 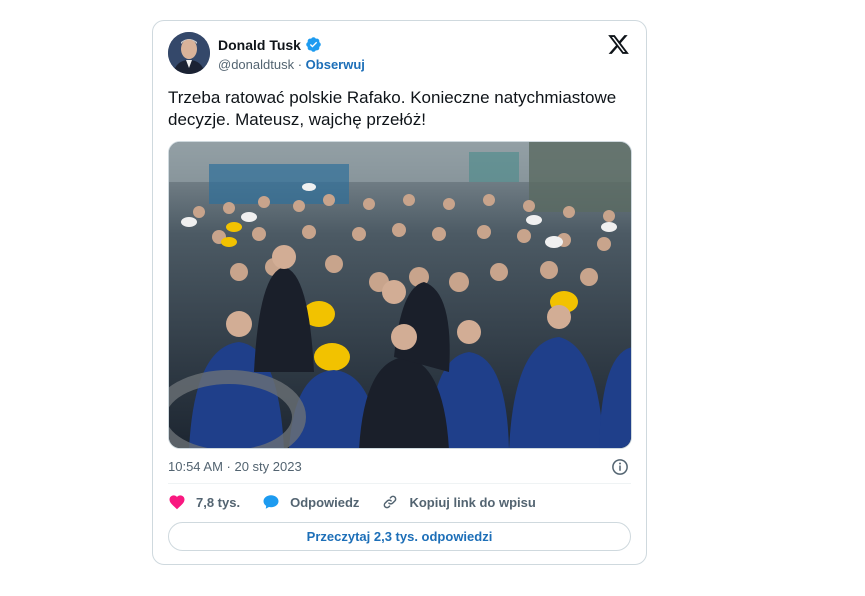 I want to click on author-name-row: Donald Tusk, so click(x=270, y=44).